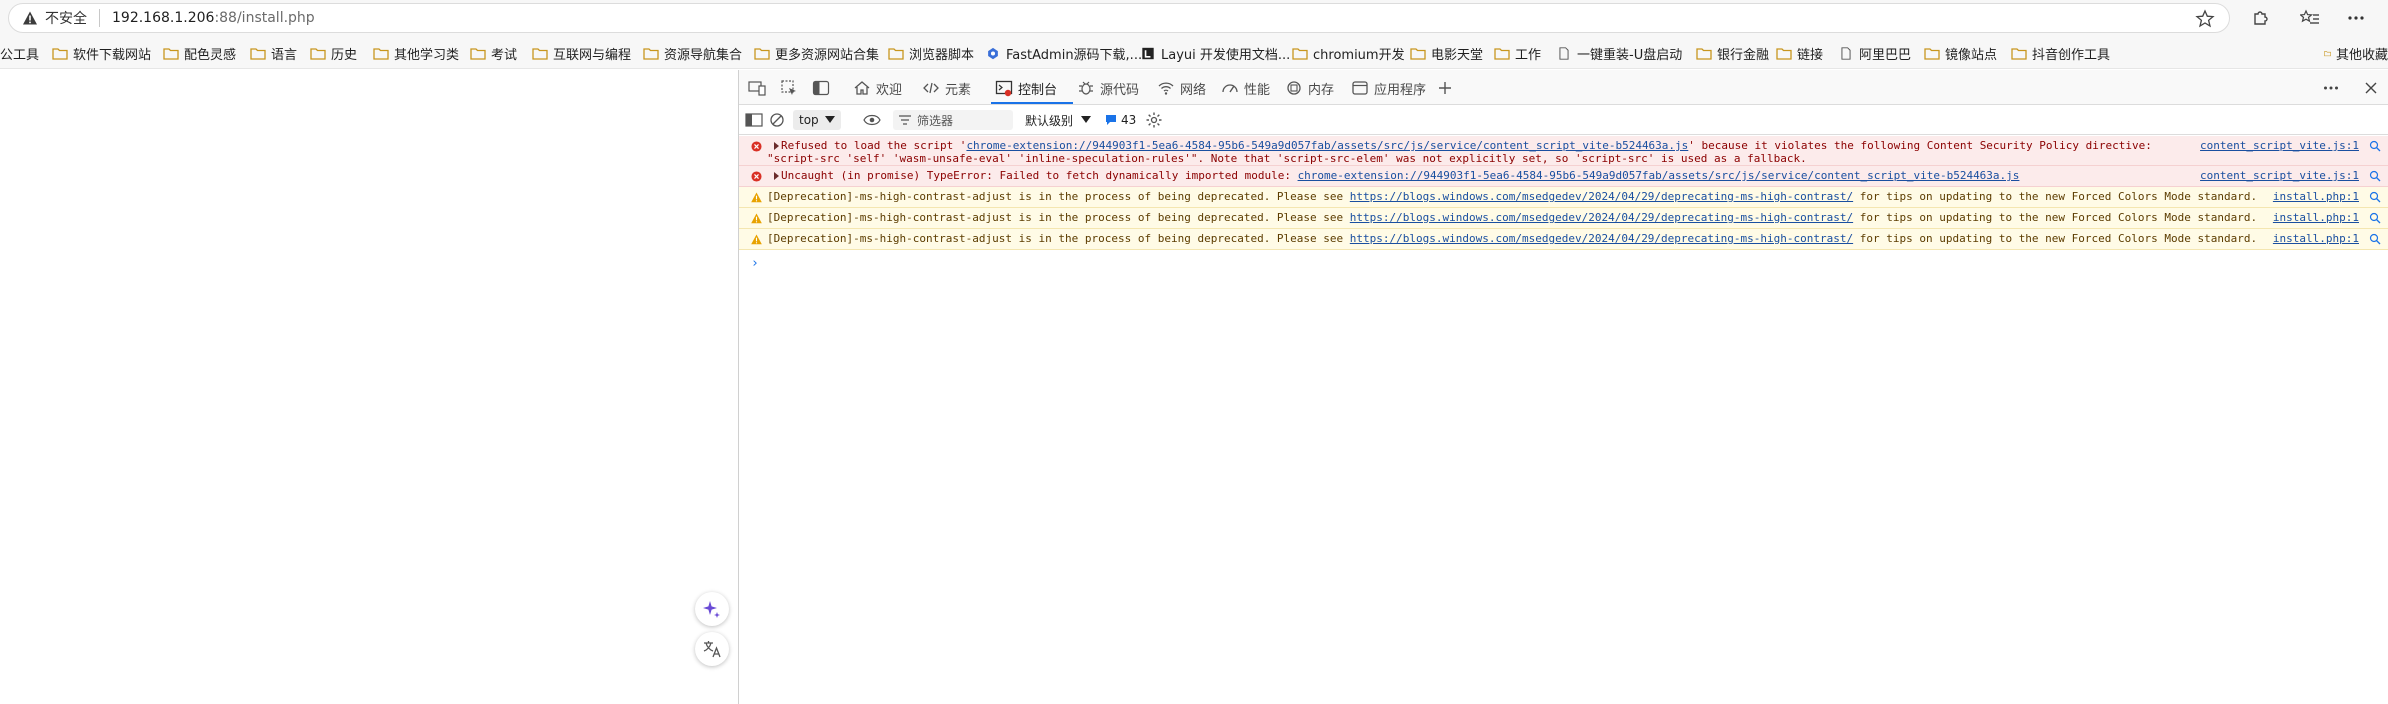  Describe the element at coordinates (1108, 88) in the screenshot. I see `tab-sources: 源代码` at that location.